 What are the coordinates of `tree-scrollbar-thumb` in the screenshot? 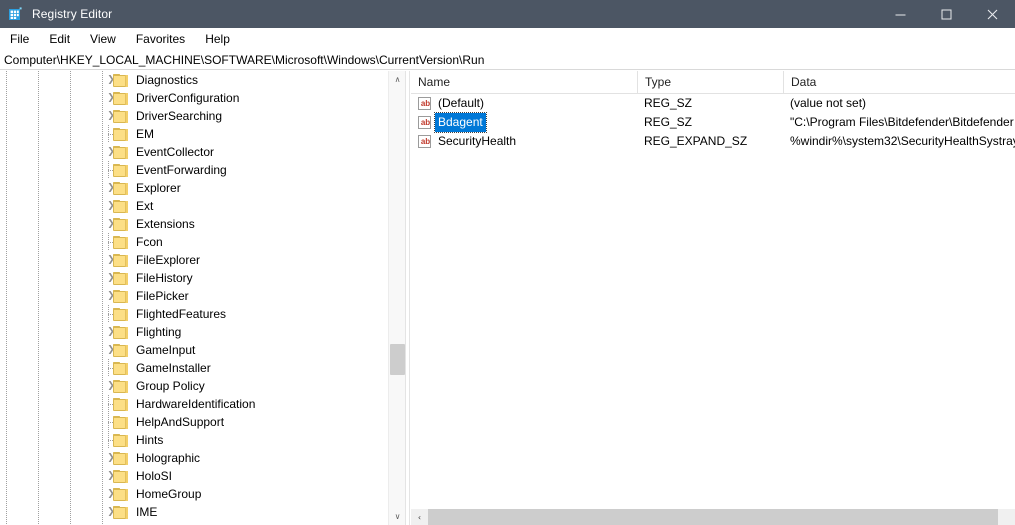 It's located at (397, 359).